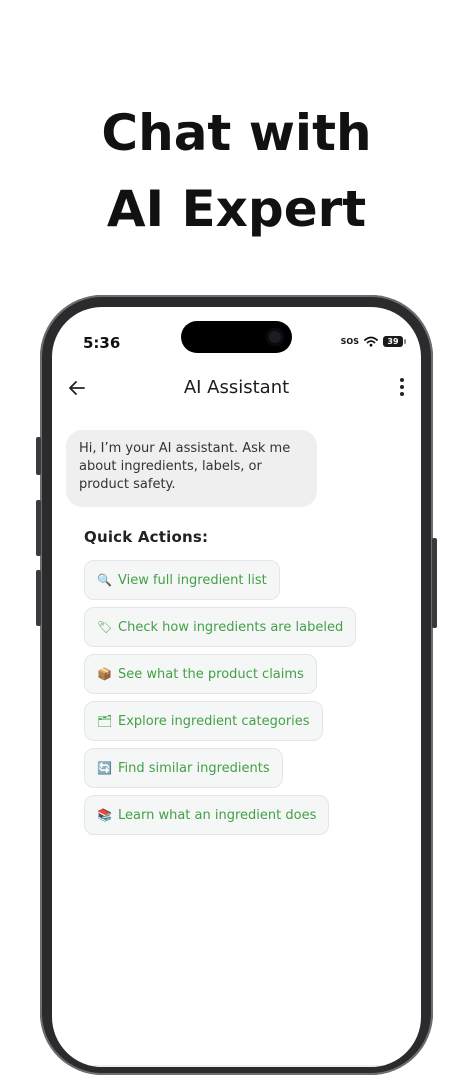 This screenshot has width=473, height=1075. I want to click on status-indicators: SOS 39, so click(373, 341).